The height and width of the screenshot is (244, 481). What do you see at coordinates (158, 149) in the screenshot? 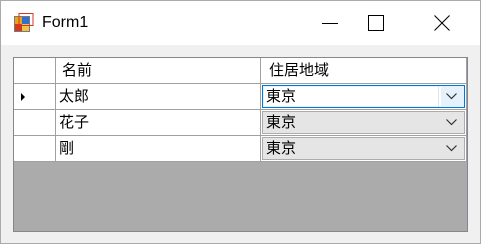
I see `name-cell: 剛` at bounding box center [158, 149].